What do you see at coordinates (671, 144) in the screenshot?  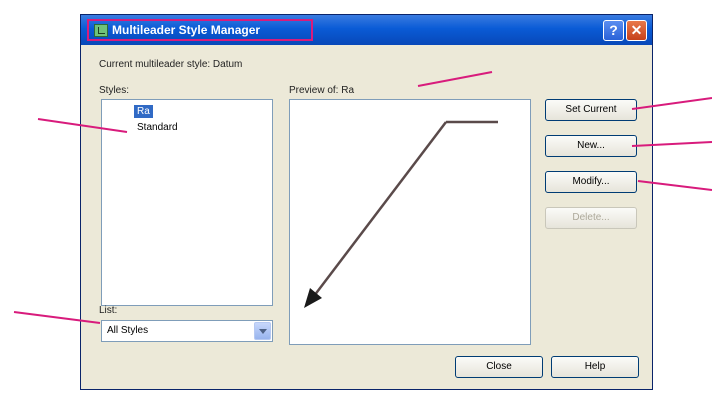 I see `callout-line-new` at bounding box center [671, 144].